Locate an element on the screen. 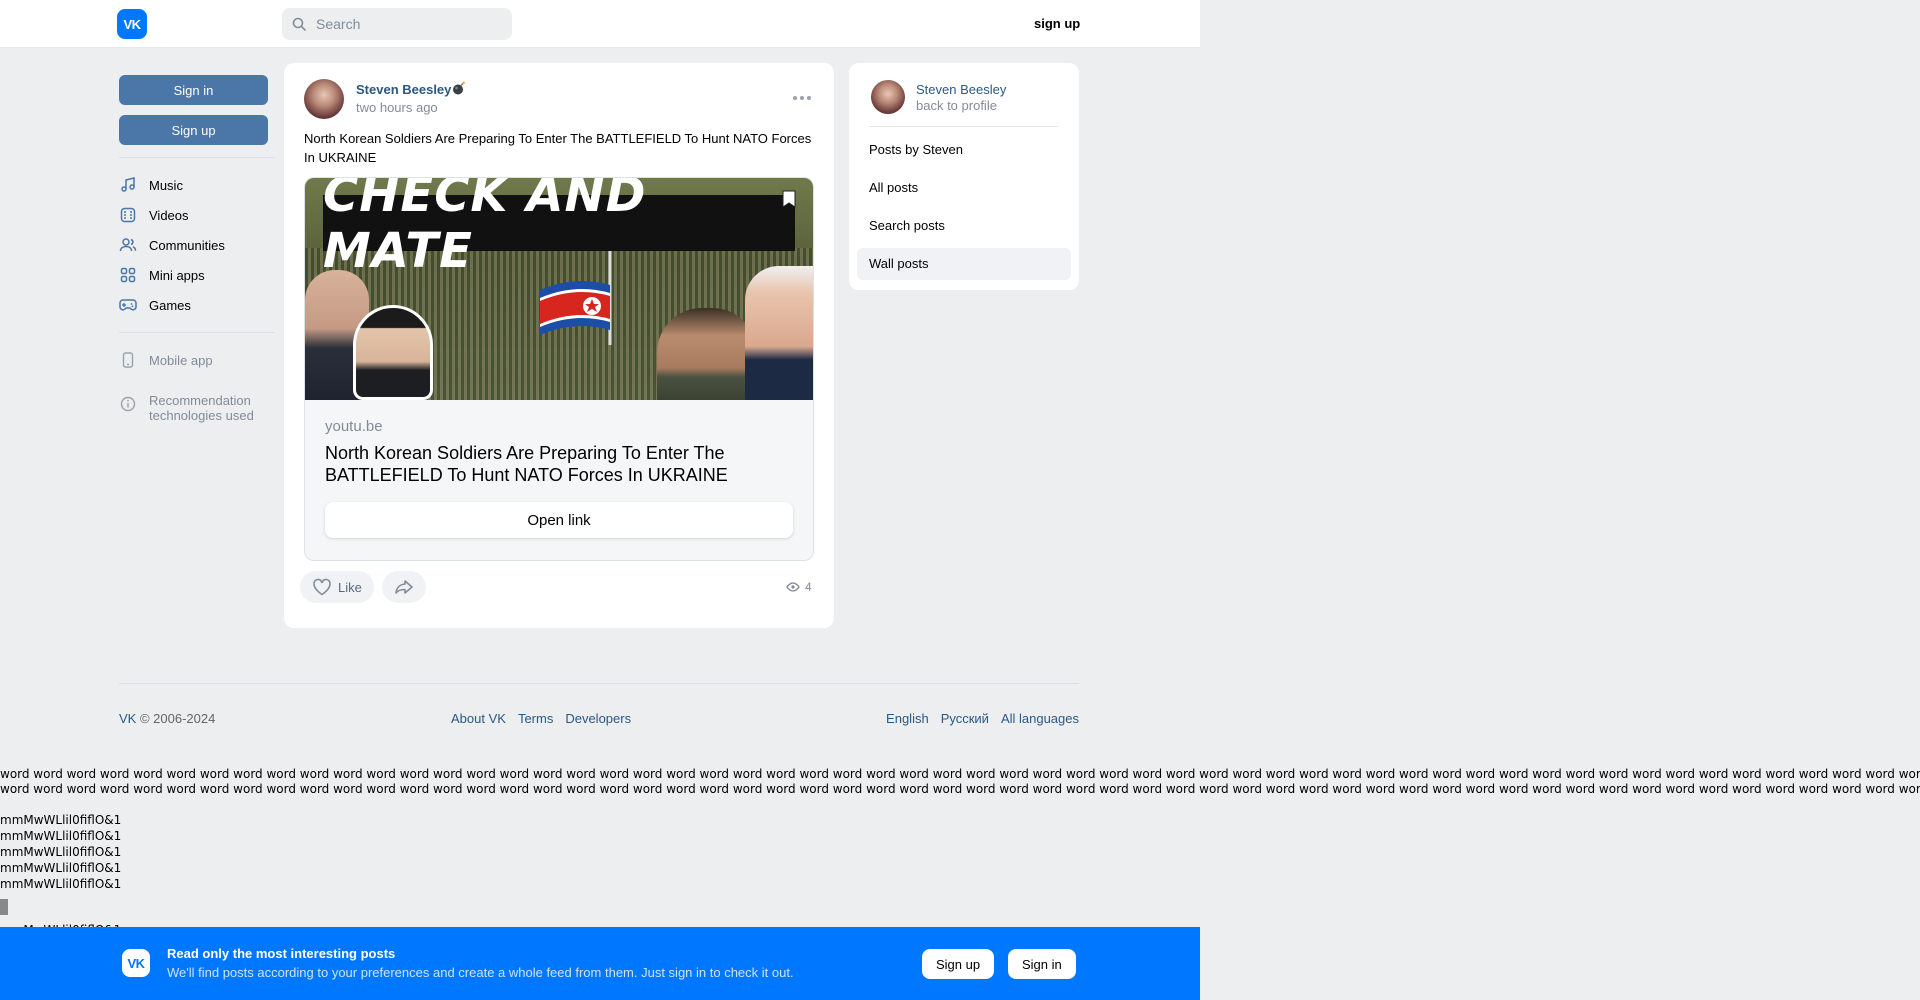 This screenshot has height=1000, width=1920. thumbnail-banner: CHECK AND MATE is located at coordinates (559, 228).